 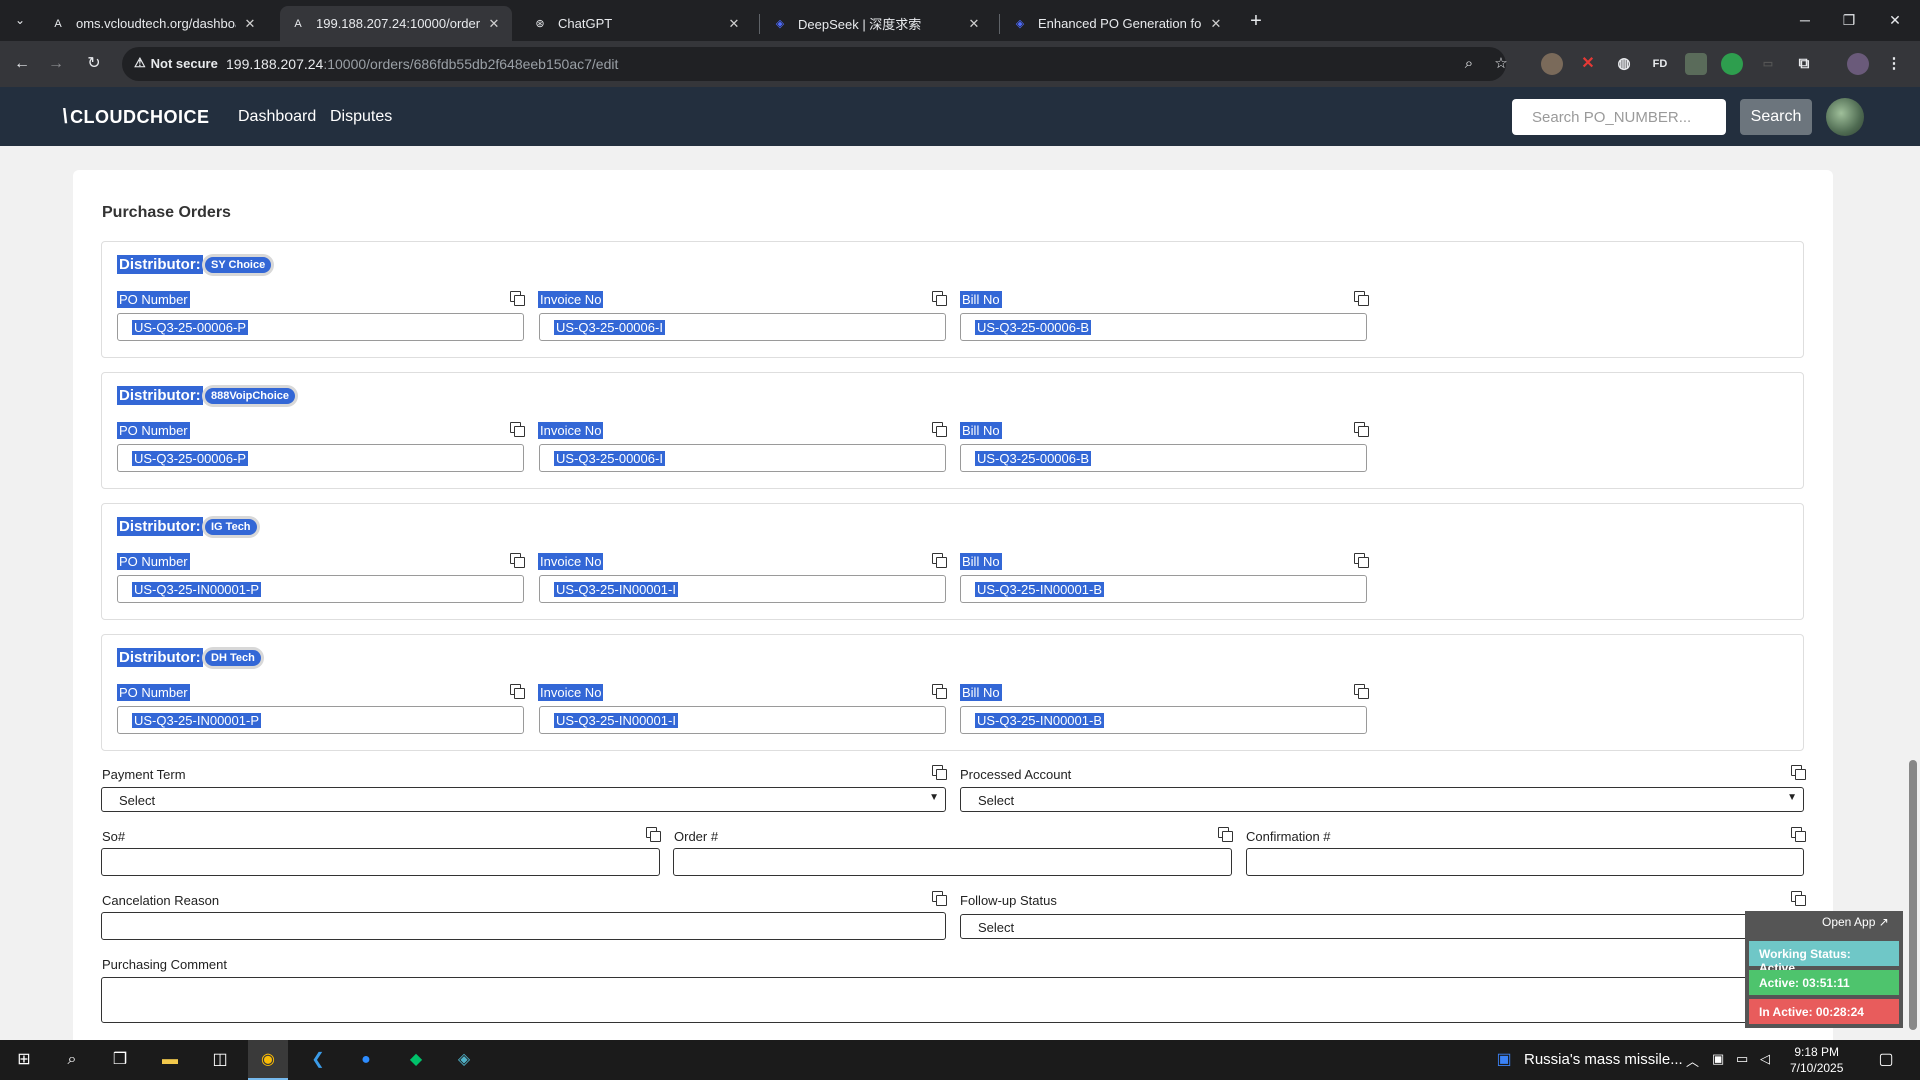 I want to click on vscode-icon: ❮, so click(x=318, y=1060).